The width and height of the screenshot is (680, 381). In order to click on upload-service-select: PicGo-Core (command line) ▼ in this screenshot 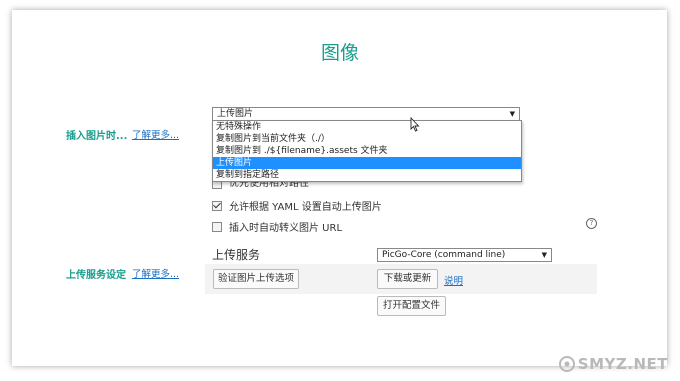, I will do `click(464, 255)`.